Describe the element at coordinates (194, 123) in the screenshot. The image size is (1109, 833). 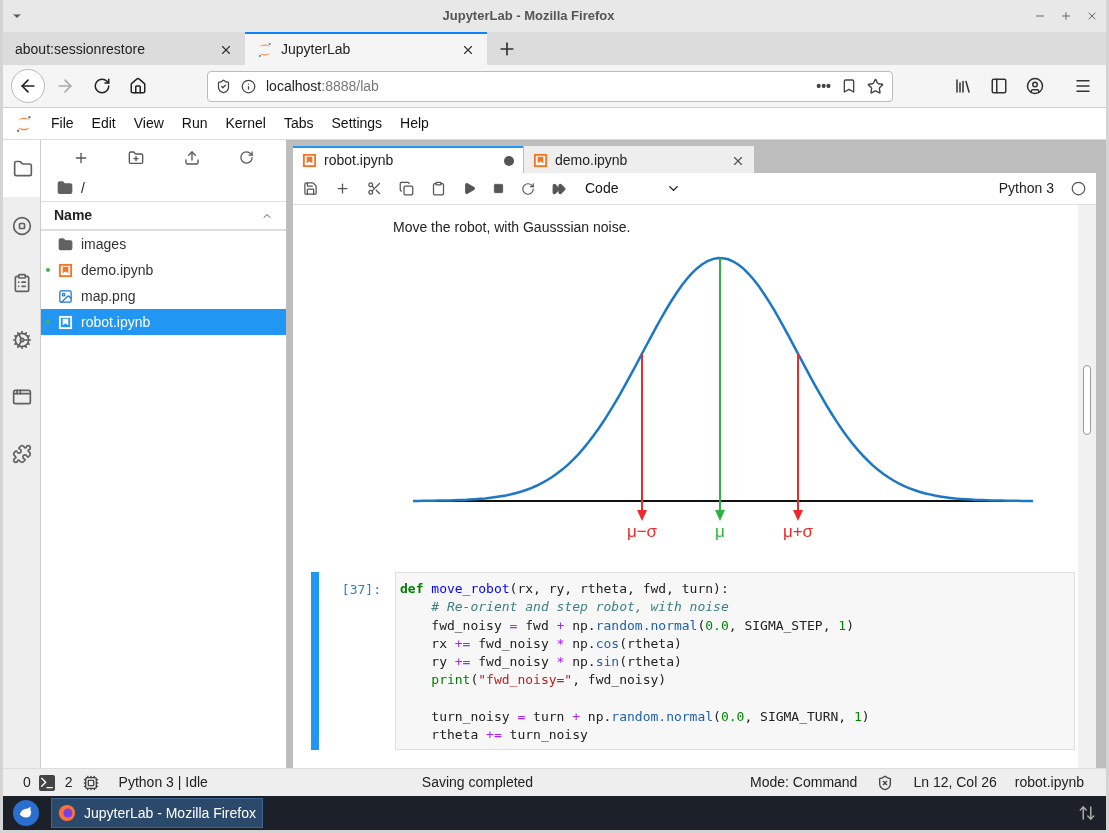
I see `menu-item: Run` at that location.